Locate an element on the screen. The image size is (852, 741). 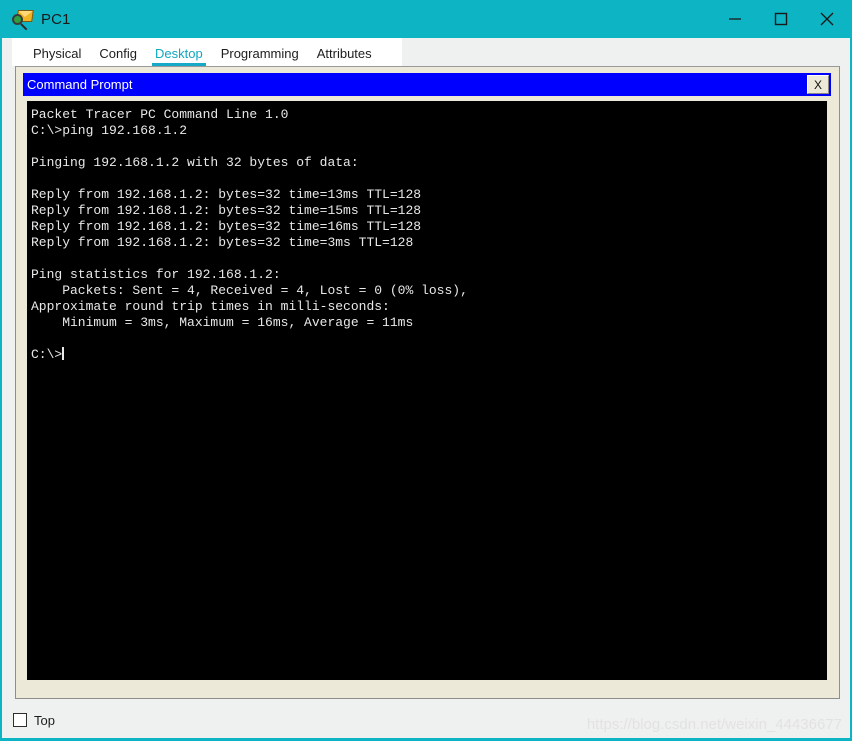
tab-attributes: Attributes is located at coordinates (344, 56).